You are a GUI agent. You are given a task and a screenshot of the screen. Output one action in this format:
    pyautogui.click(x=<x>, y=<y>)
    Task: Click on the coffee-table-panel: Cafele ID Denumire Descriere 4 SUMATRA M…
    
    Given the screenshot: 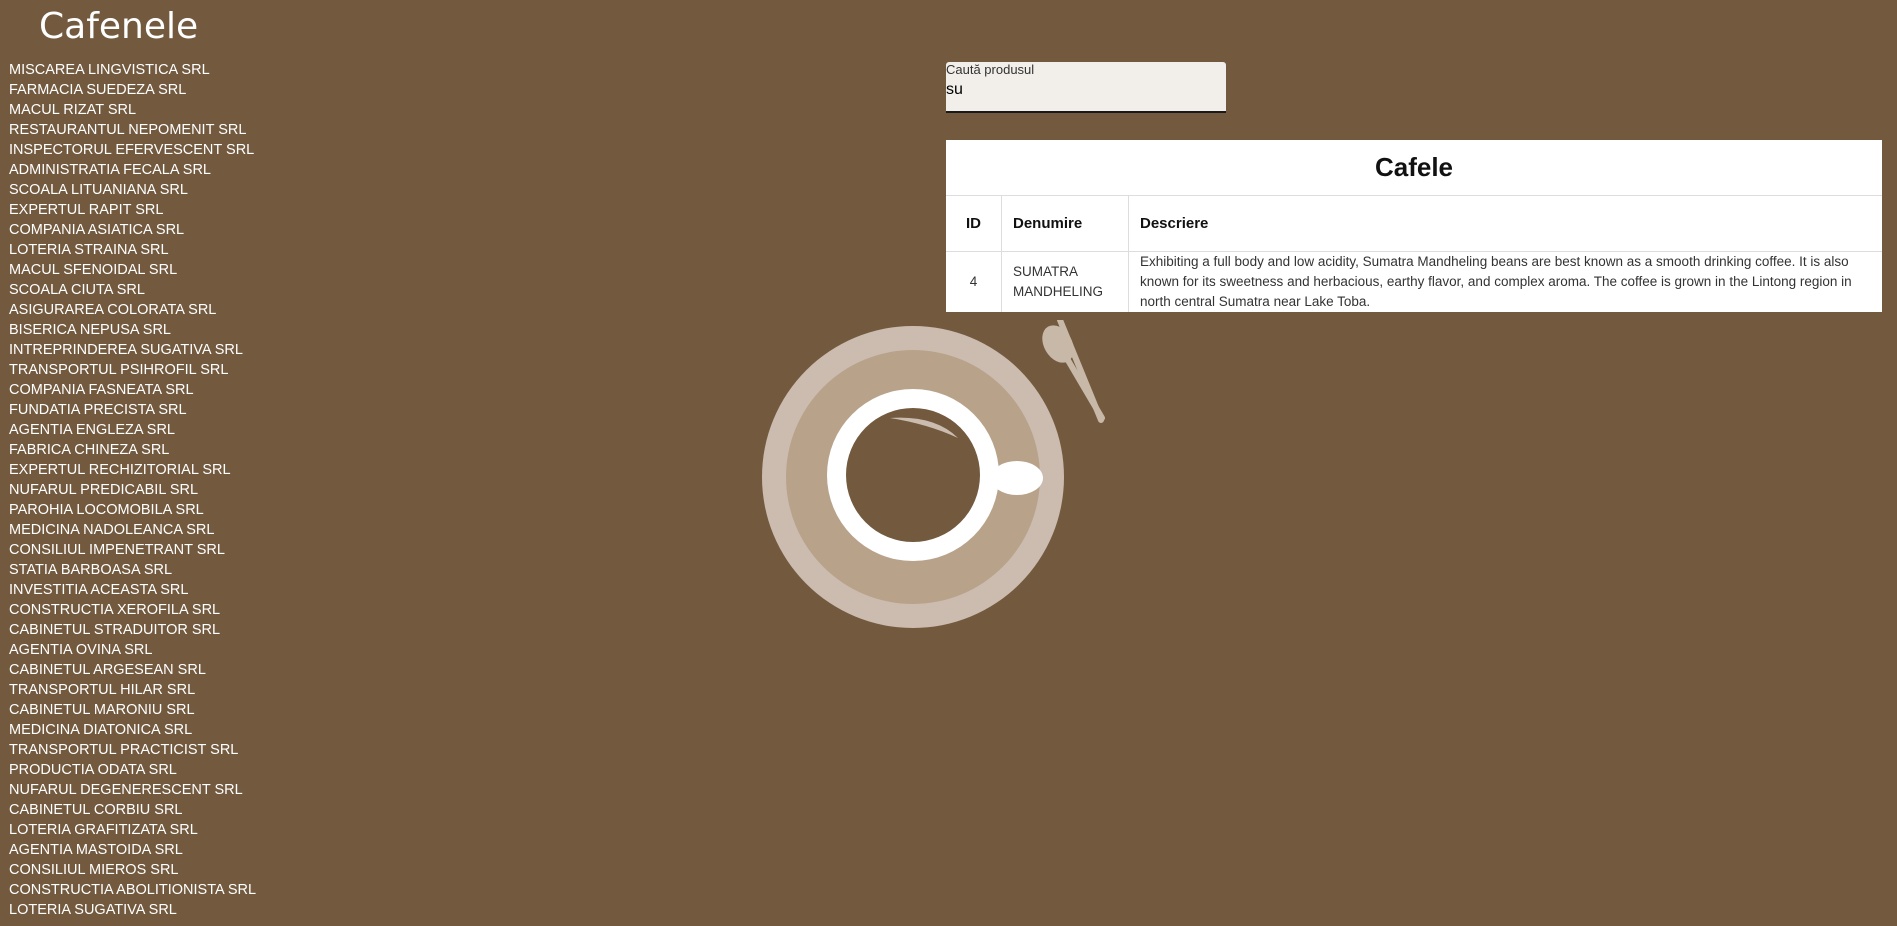 What is the action you would take?
    pyautogui.click(x=1414, y=226)
    